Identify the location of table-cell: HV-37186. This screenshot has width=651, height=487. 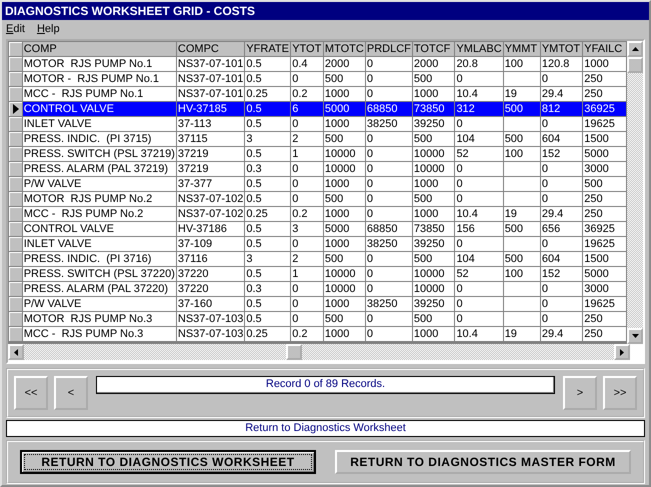
(210, 229).